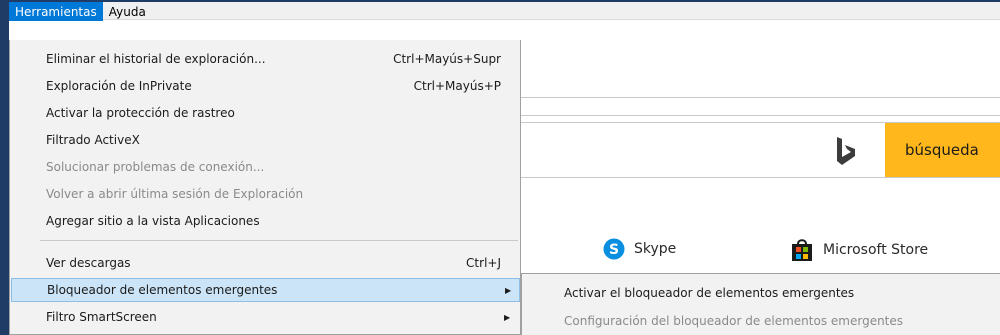  What do you see at coordinates (876, 250) in the screenshot?
I see `tile-label: Microsoft Store` at bounding box center [876, 250].